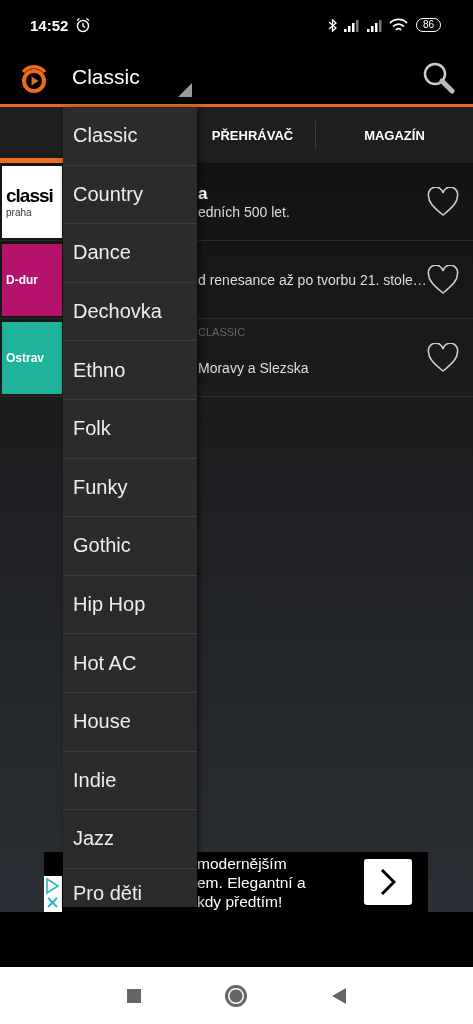 Image resolution: width=473 pixels, height=1024 pixels. What do you see at coordinates (32, 201) in the screenshot?
I see `station-logo: classi praha` at bounding box center [32, 201].